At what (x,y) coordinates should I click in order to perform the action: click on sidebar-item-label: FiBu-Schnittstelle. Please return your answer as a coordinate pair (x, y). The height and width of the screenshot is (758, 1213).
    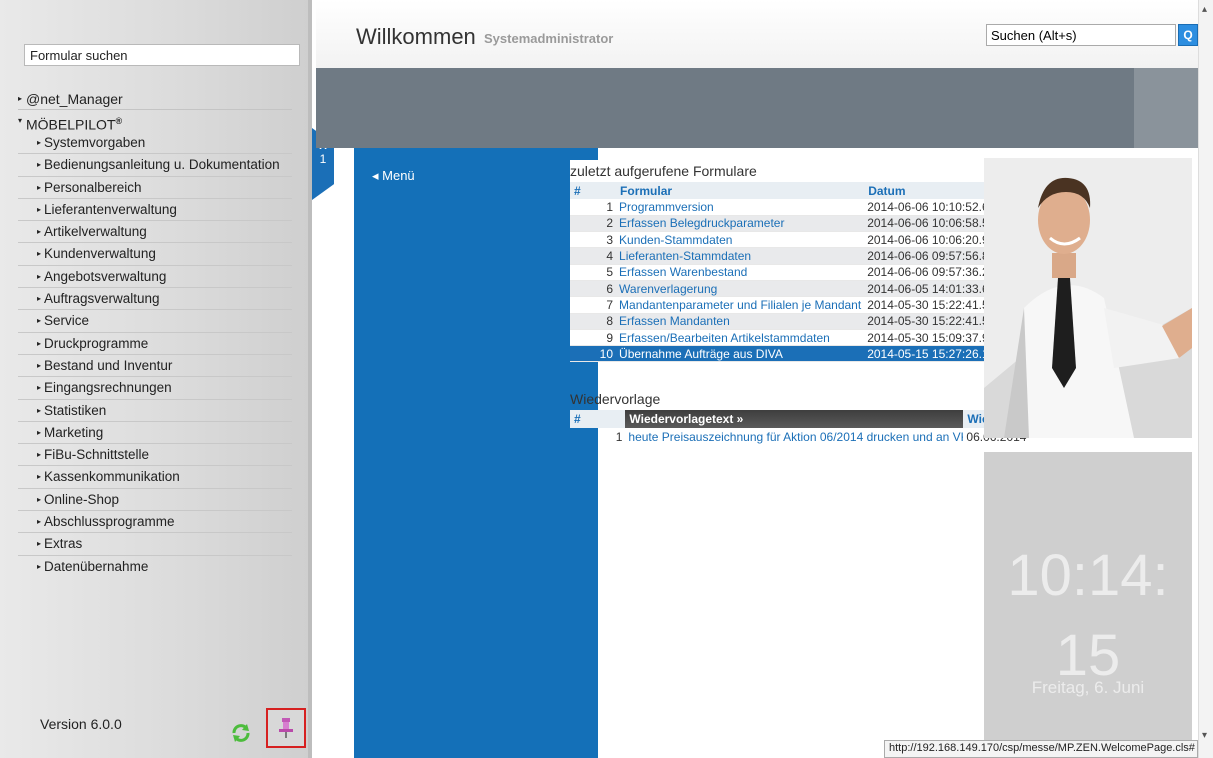
    Looking at the image, I should click on (97, 455).